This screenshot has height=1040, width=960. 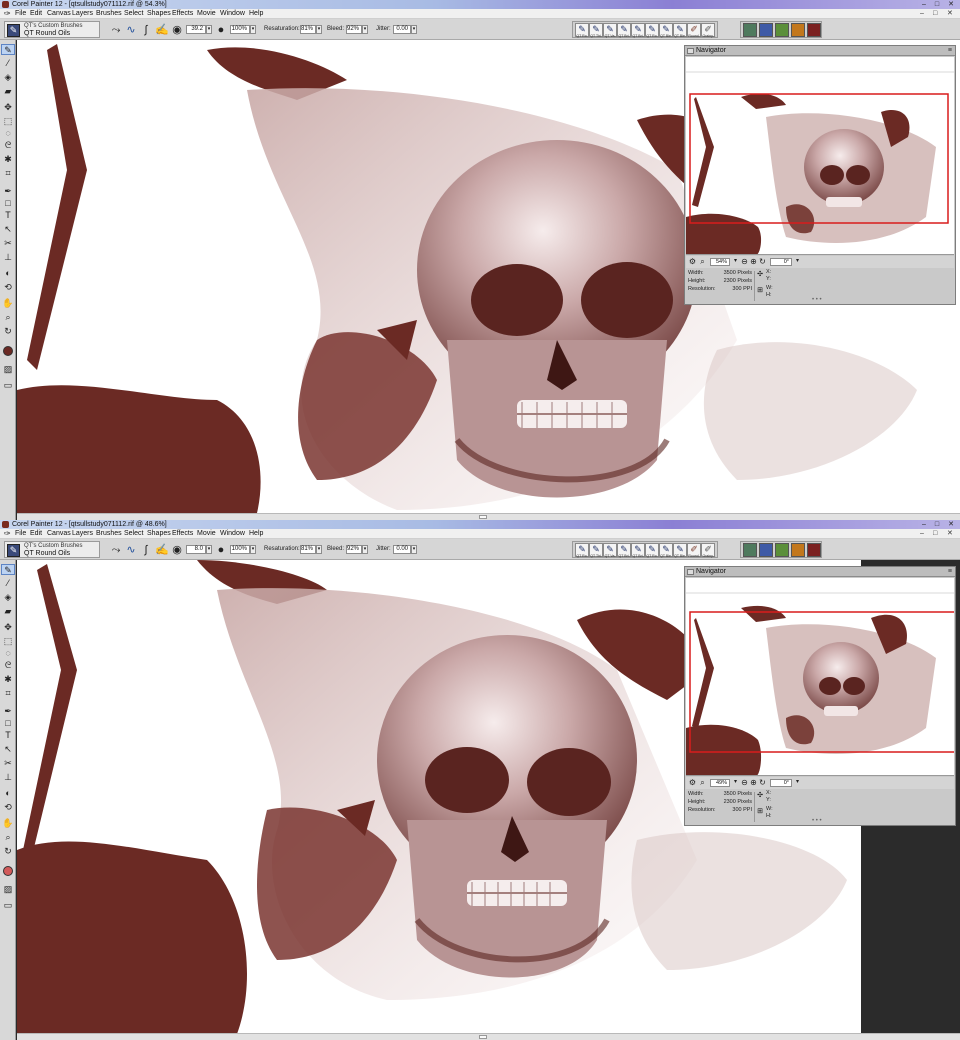 What do you see at coordinates (8, 77) in the screenshot?
I see `paint-bucket-icon: ◈` at bounding box center [8, 77].